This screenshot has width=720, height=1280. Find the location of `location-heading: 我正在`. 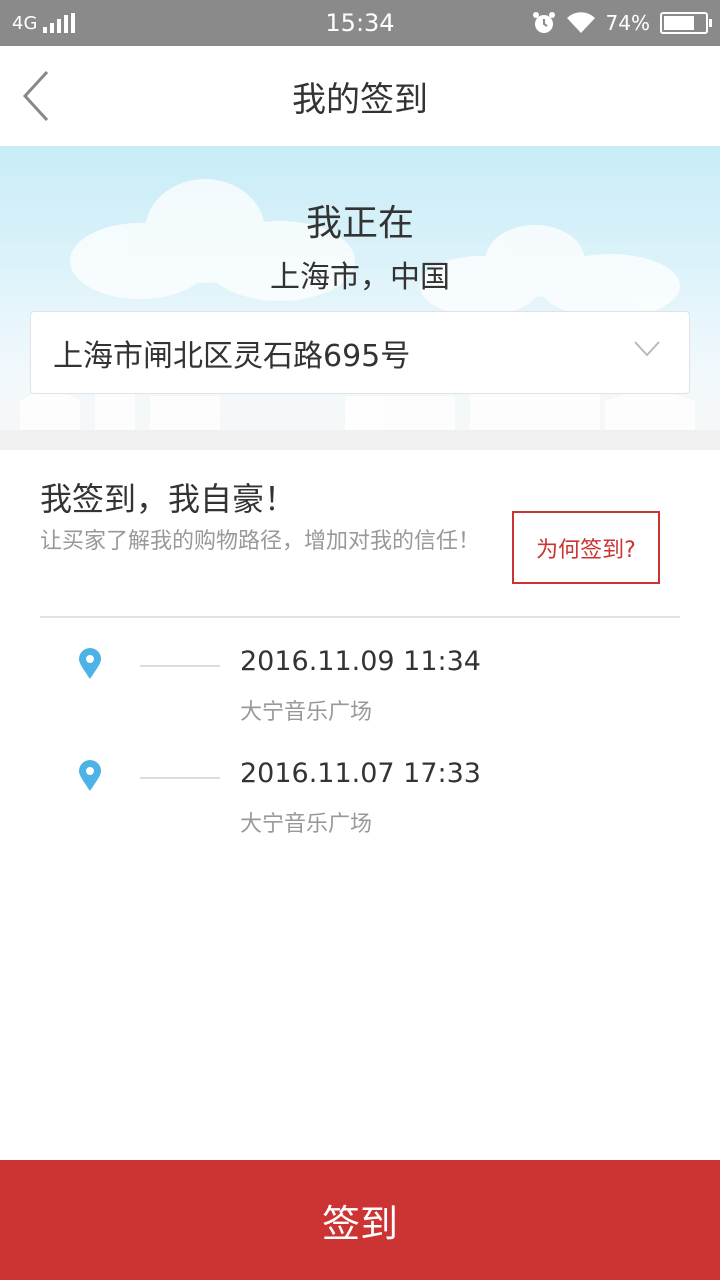

location-heading: 我正在 is located at coordinates (359, 223).